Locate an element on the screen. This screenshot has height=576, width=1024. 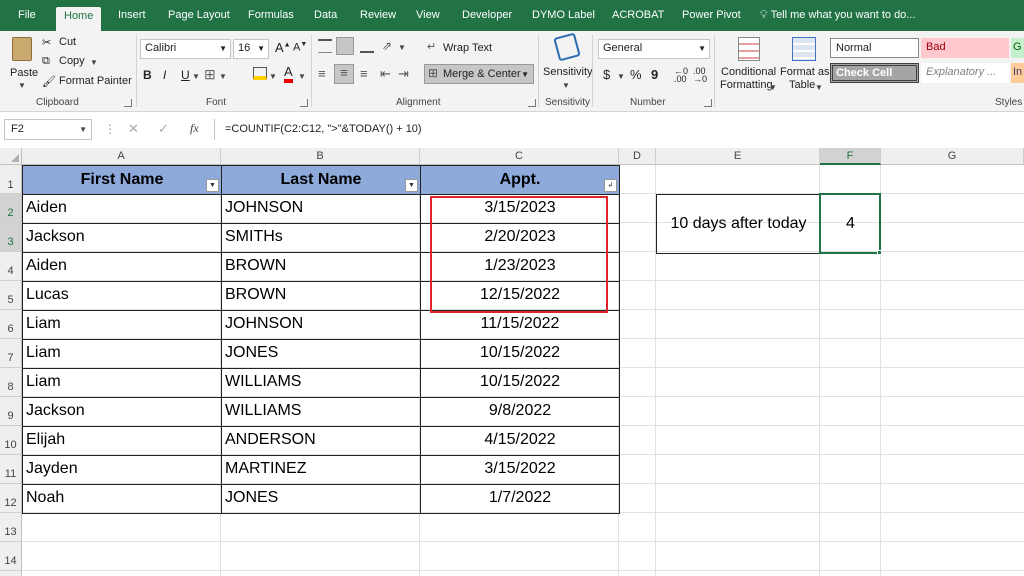
underline-dropdown-icon: ▼ is located at coordinates (196, 76).